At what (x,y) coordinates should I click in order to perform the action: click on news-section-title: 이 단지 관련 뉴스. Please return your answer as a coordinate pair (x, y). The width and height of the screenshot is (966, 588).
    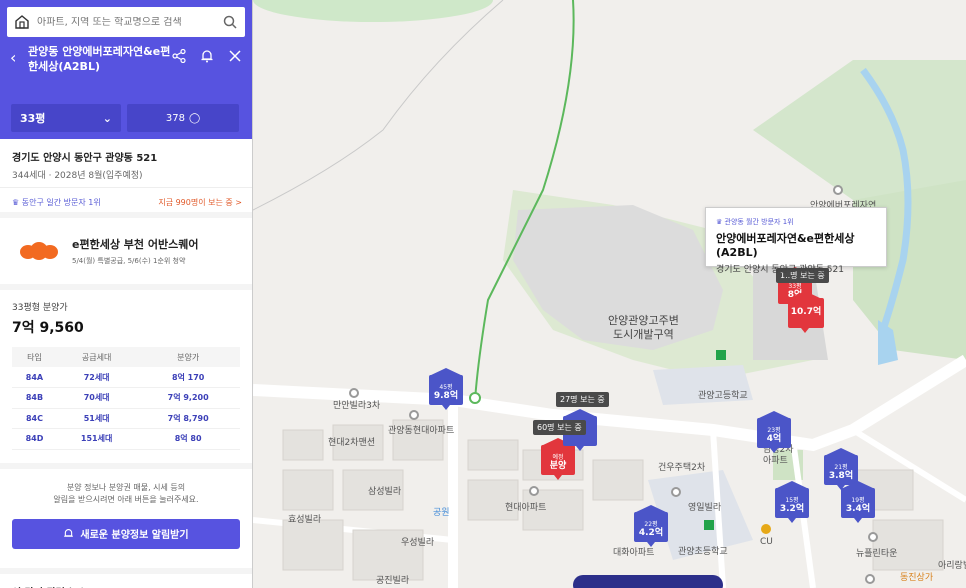
    Looking at the image, I should click on (126, 577).